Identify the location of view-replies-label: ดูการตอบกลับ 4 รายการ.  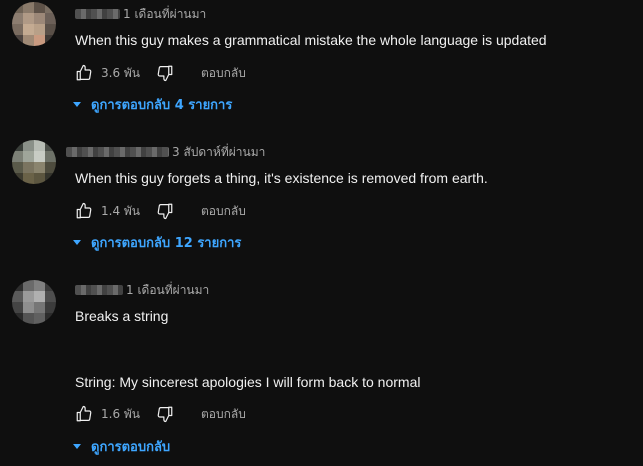
(162, 105).